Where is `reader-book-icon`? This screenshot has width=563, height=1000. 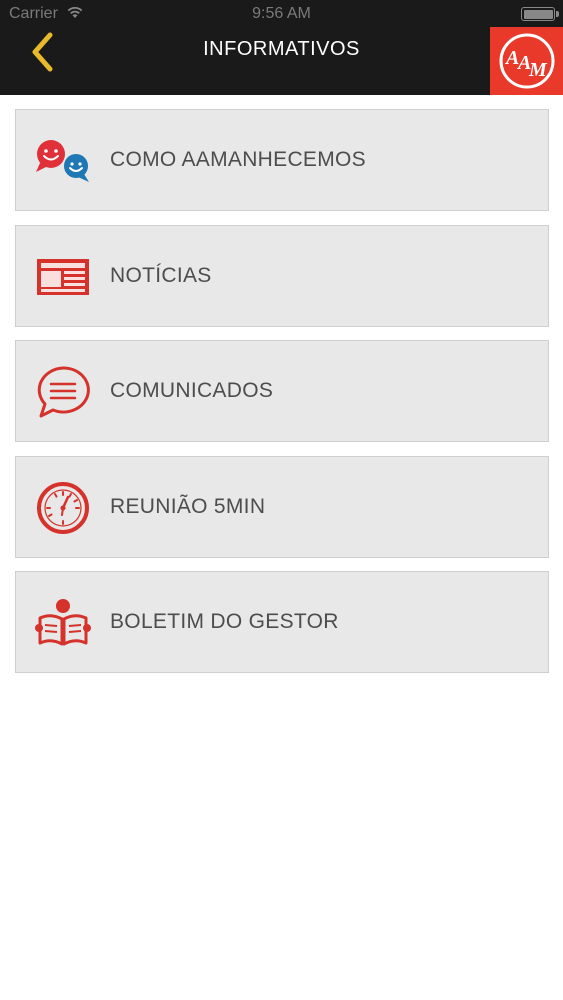 reader-book-icon is located at coordinates (63, 623).